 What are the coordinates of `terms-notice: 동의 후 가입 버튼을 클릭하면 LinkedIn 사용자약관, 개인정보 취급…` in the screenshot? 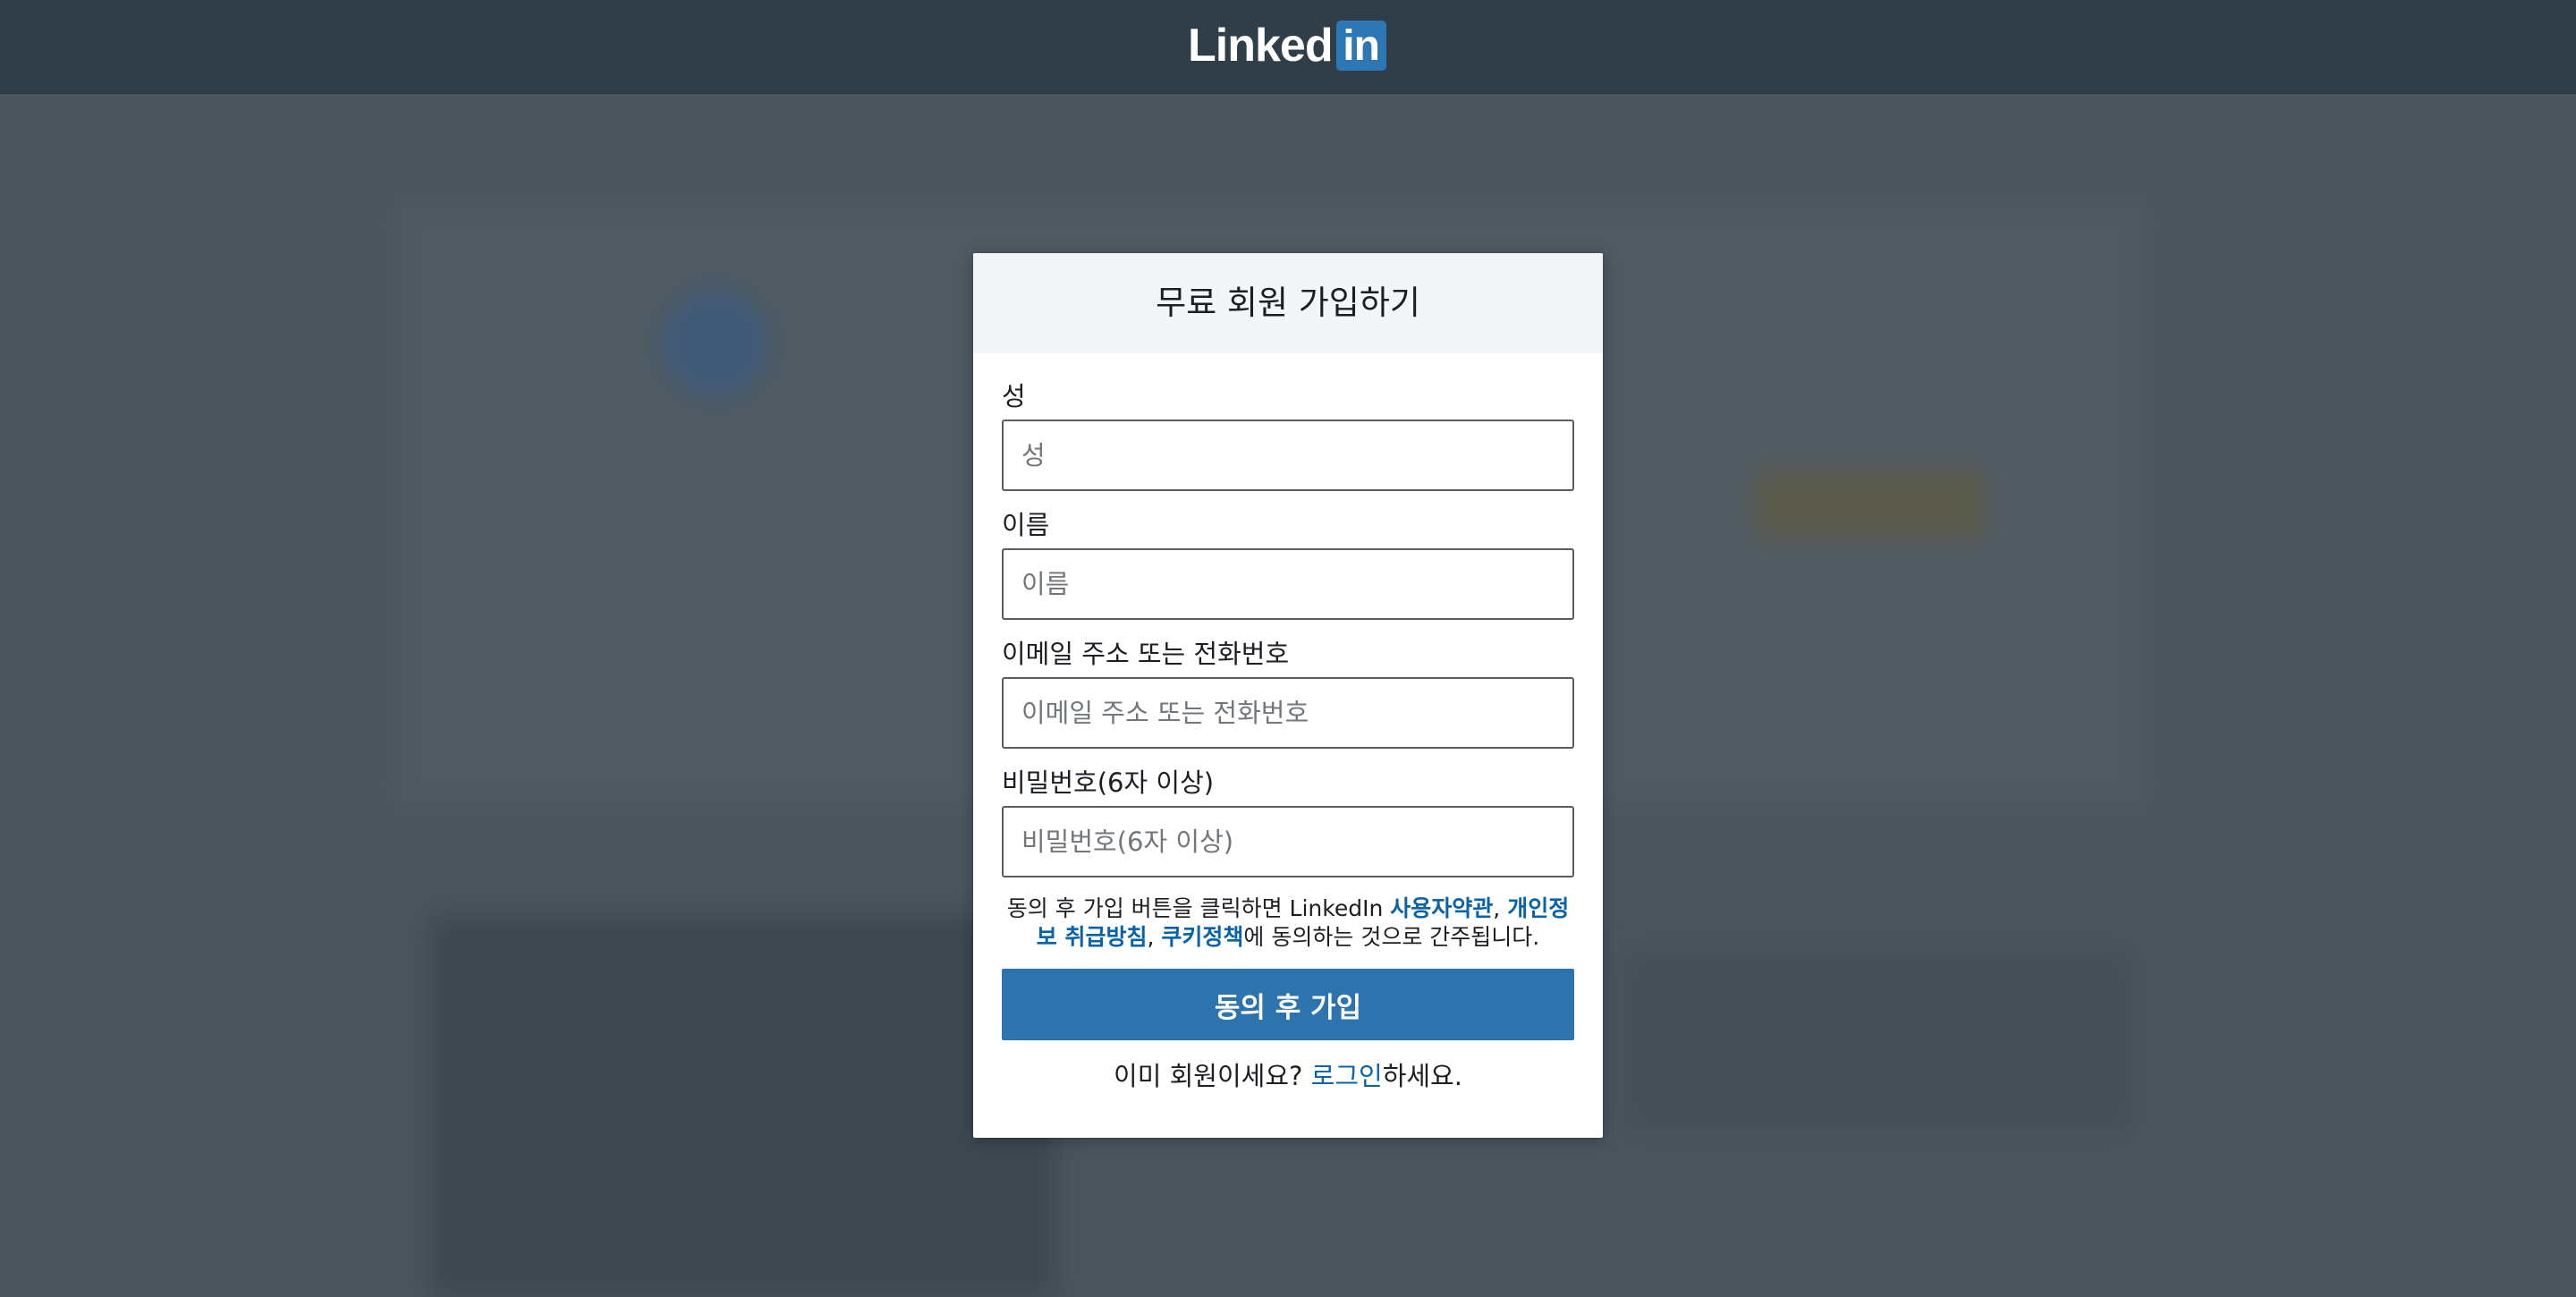 It's located at (1288, 923).